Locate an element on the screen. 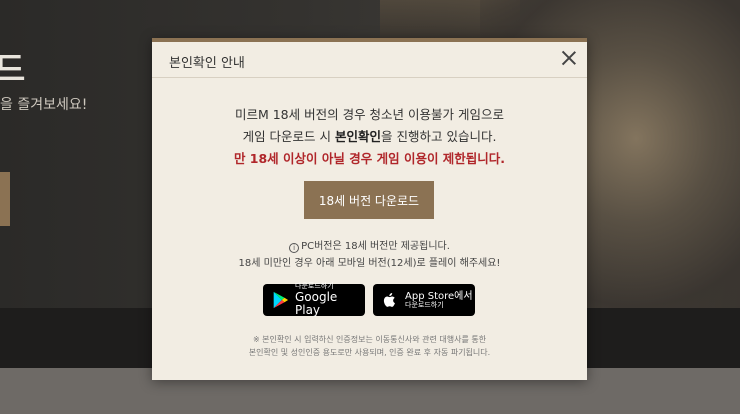 This screenshot has width=740, height=414. hero-cta-button is located at coordinates (5, 199).